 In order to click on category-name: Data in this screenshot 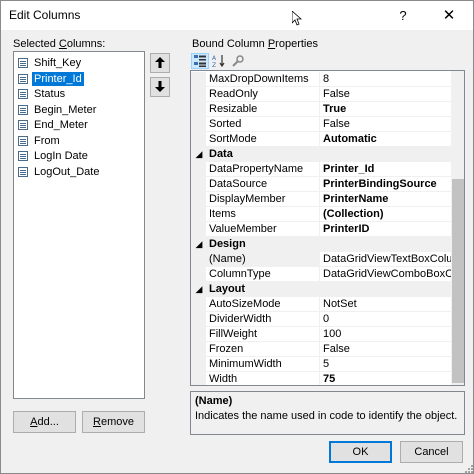, I will do `click(221, 154)`.